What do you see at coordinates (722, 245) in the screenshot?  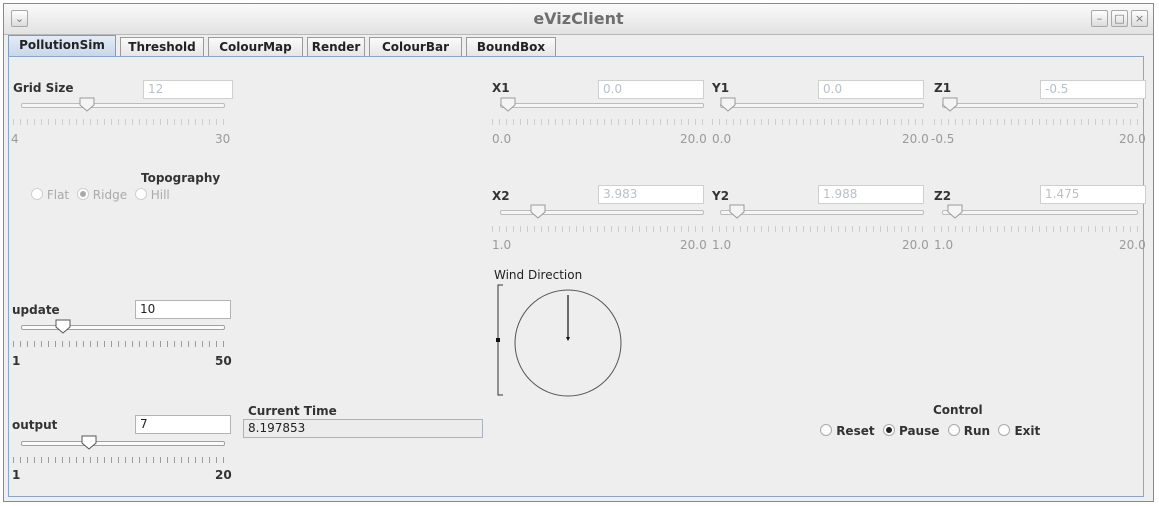 I see `y2-min-label: 1.0` at bounding box center [722, 245].